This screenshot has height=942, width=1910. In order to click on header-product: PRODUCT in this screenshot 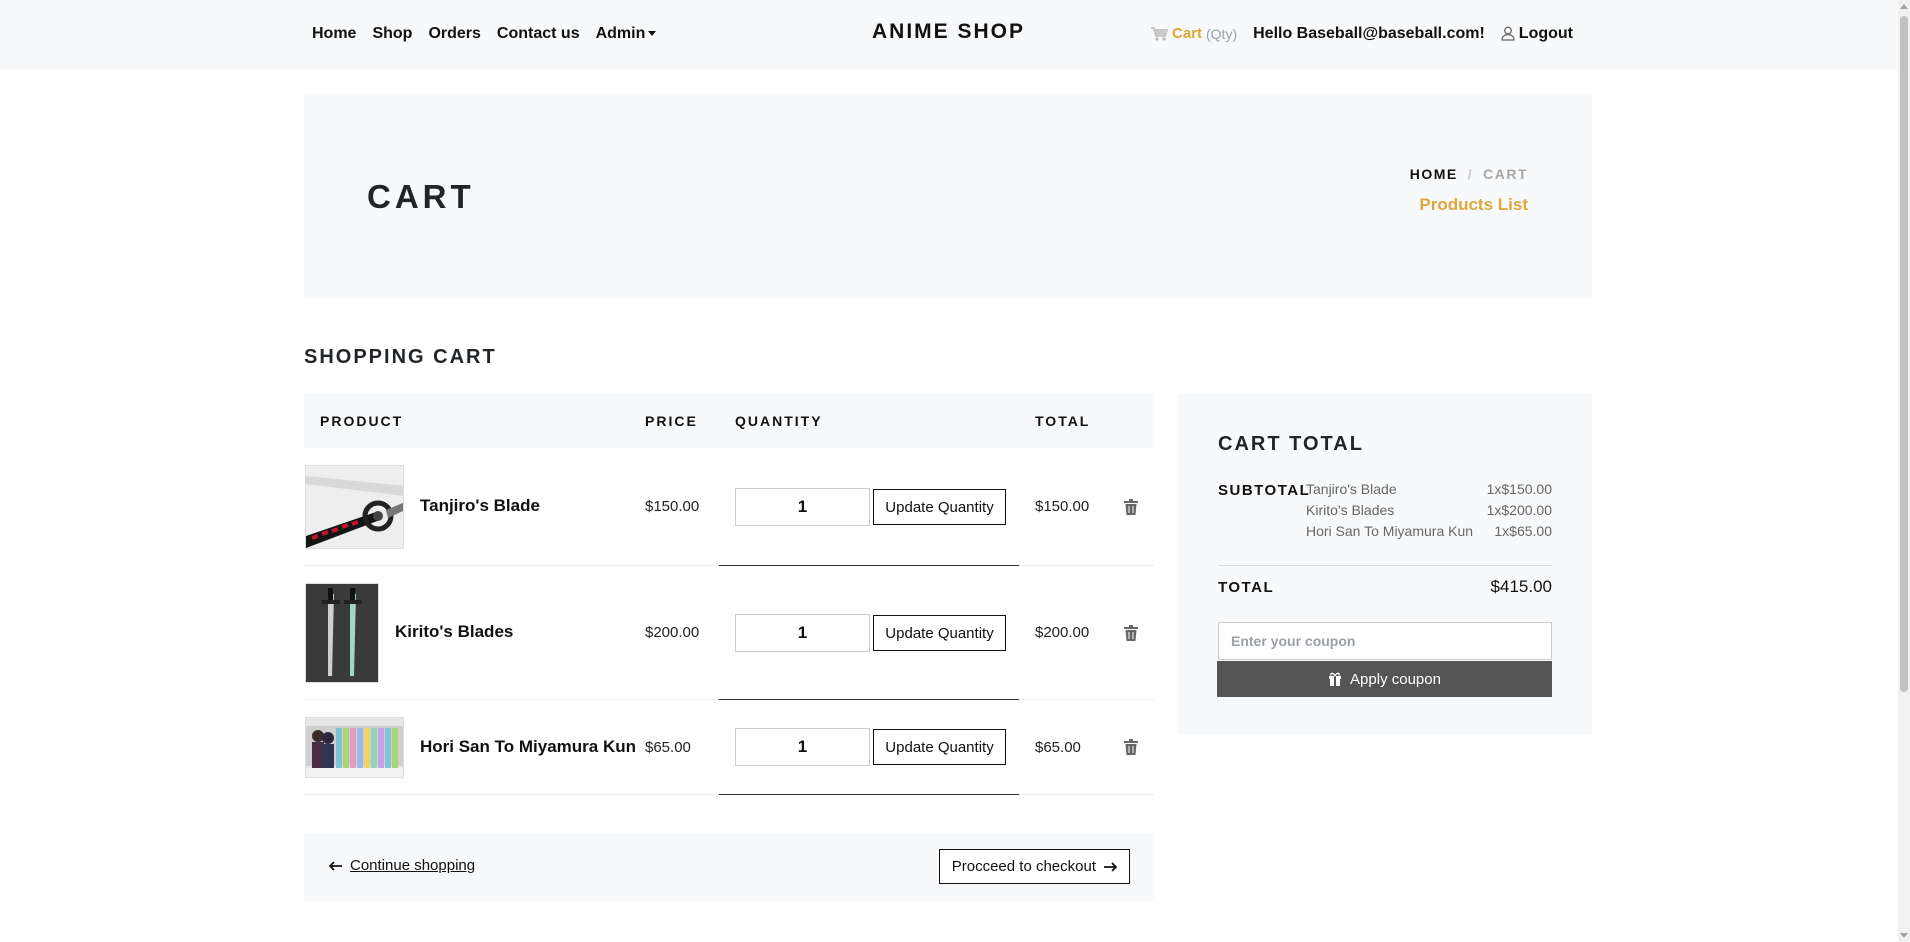, I will do `click(362, 421)`.